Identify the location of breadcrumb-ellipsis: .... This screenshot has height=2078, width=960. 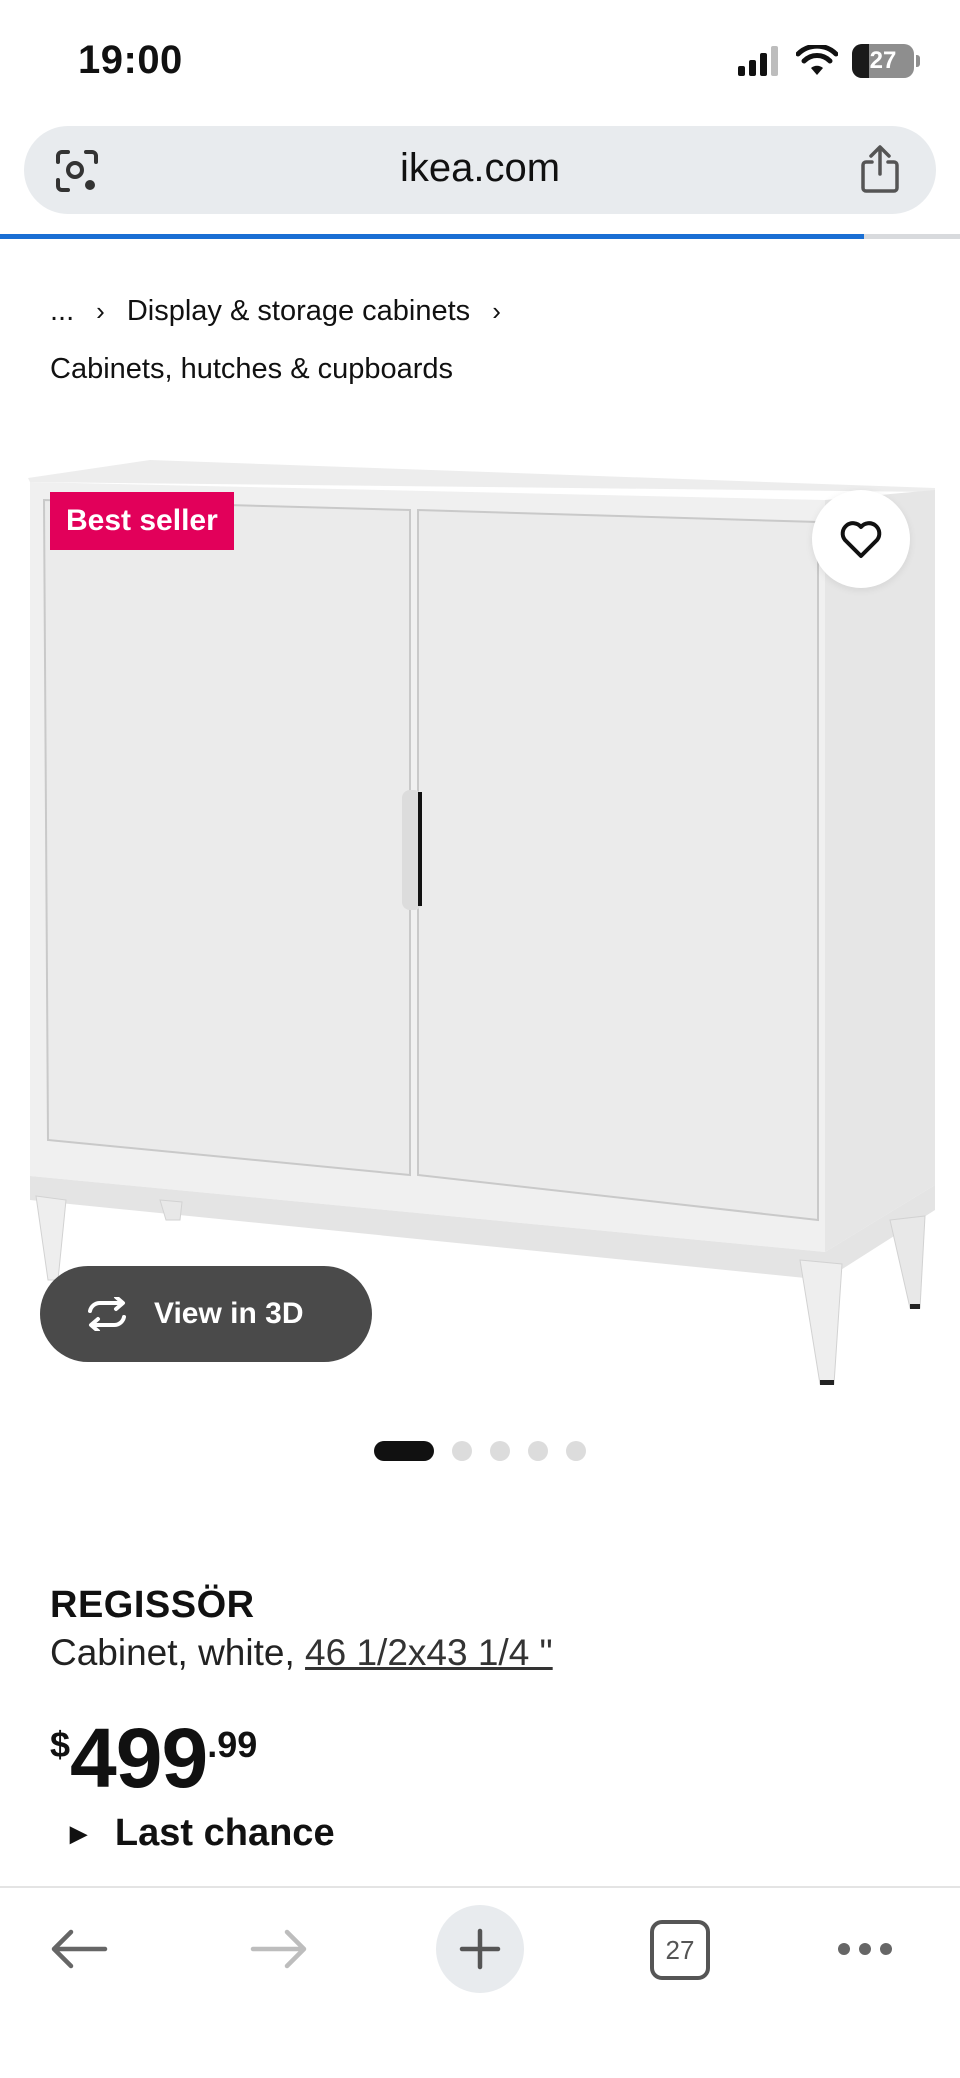
(62, 311).